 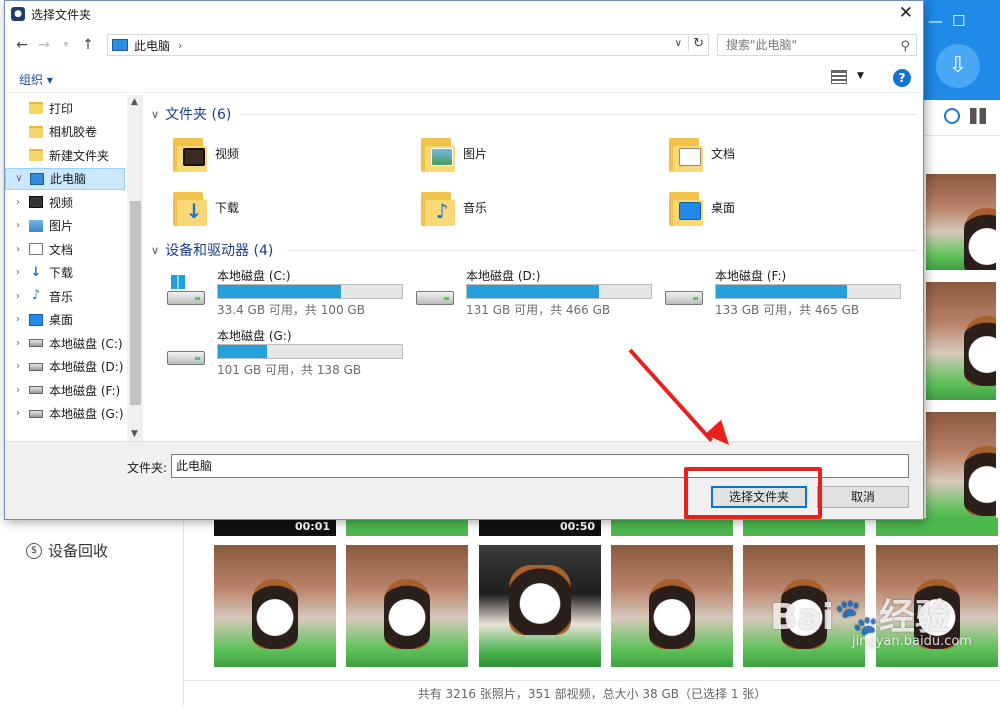 What do you see at coordinates (36, 343) in the screenshot?
I see `drive-icon` at bounding box center [36, 343].